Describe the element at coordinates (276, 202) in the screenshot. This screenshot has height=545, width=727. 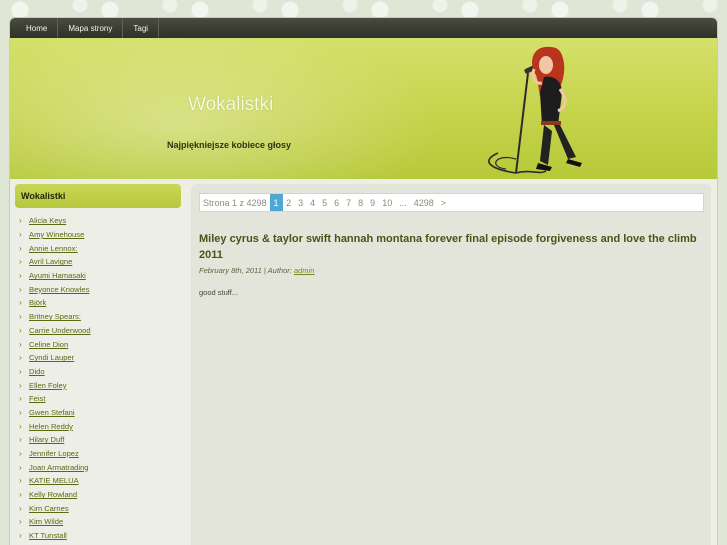
I see `pagination-current: 1` at that location.